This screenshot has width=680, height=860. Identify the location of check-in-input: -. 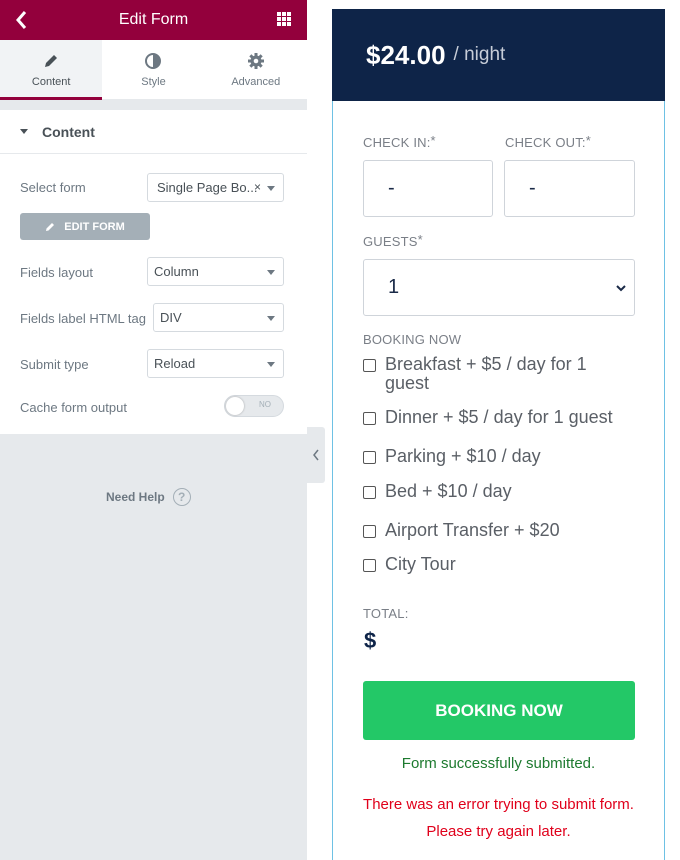
(428, 188).